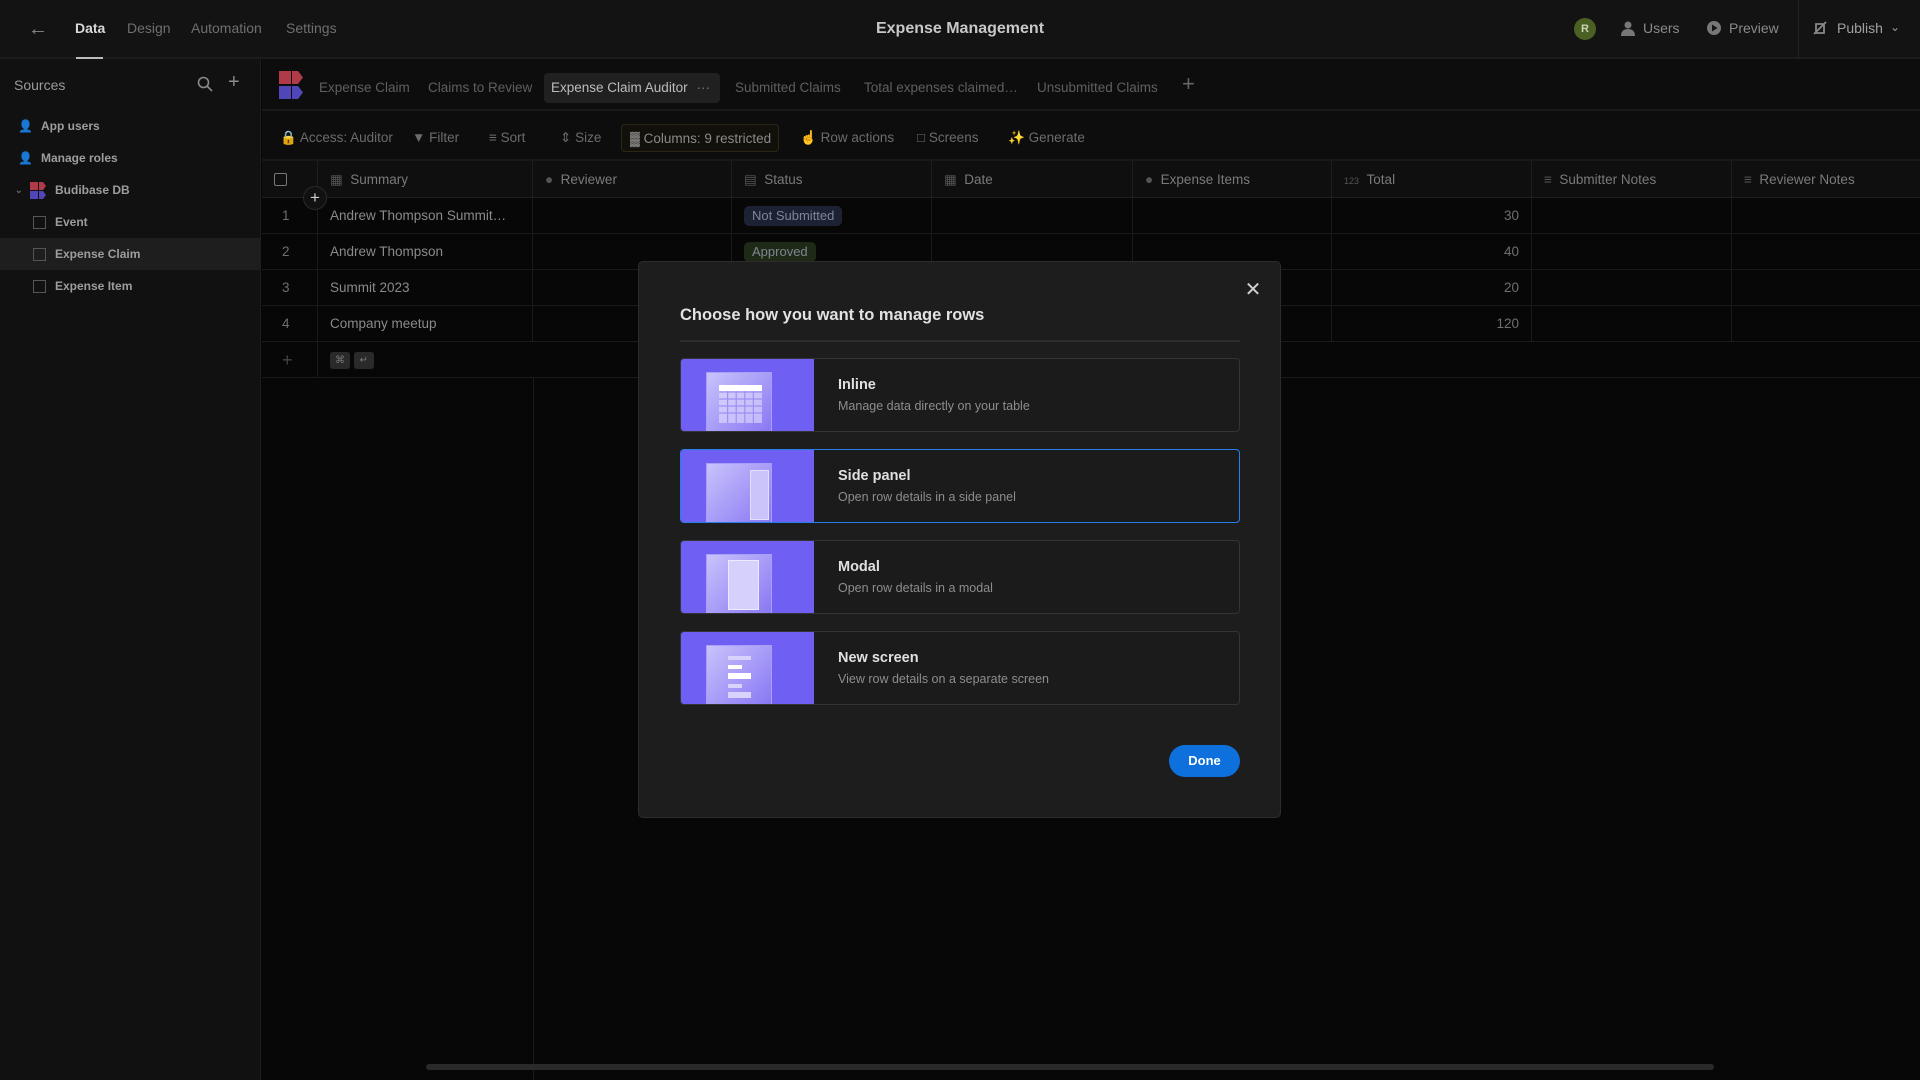  I want to click on table-row: 1 Andrew Thompson Summit… Not Submitted 30, so click(1091, 216).